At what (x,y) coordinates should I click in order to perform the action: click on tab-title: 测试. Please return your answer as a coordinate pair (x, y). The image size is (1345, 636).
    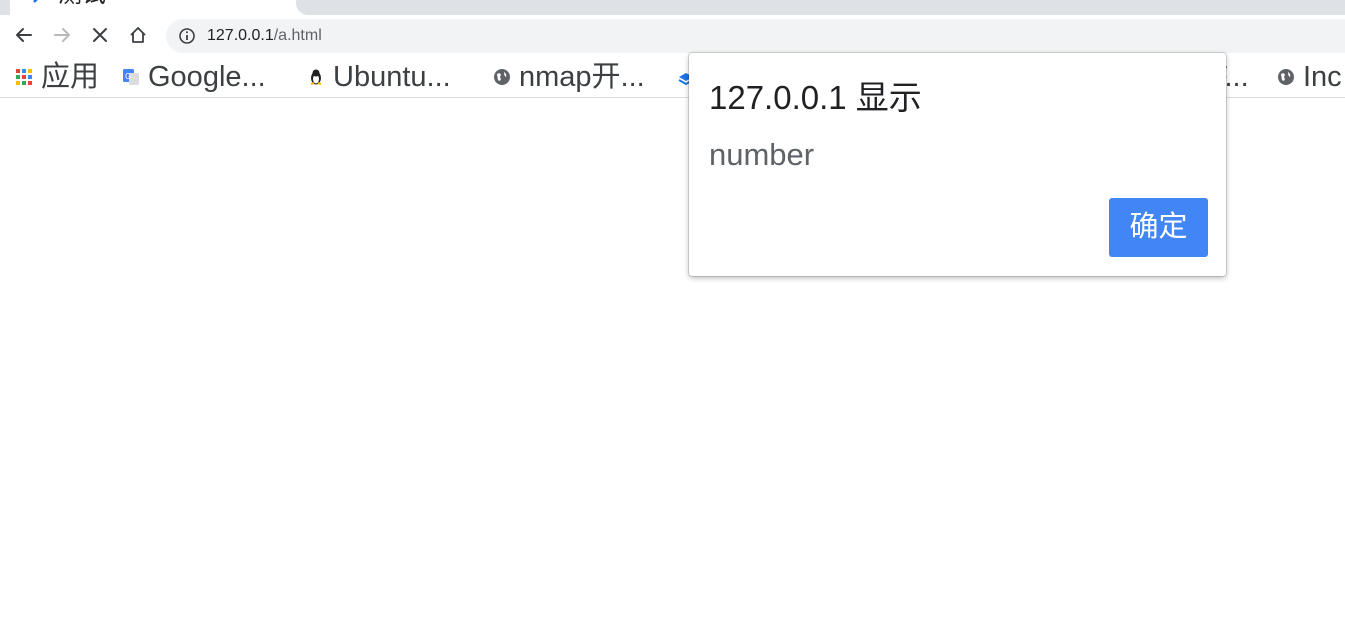
    Looking at the image, I should click on (82, 4).